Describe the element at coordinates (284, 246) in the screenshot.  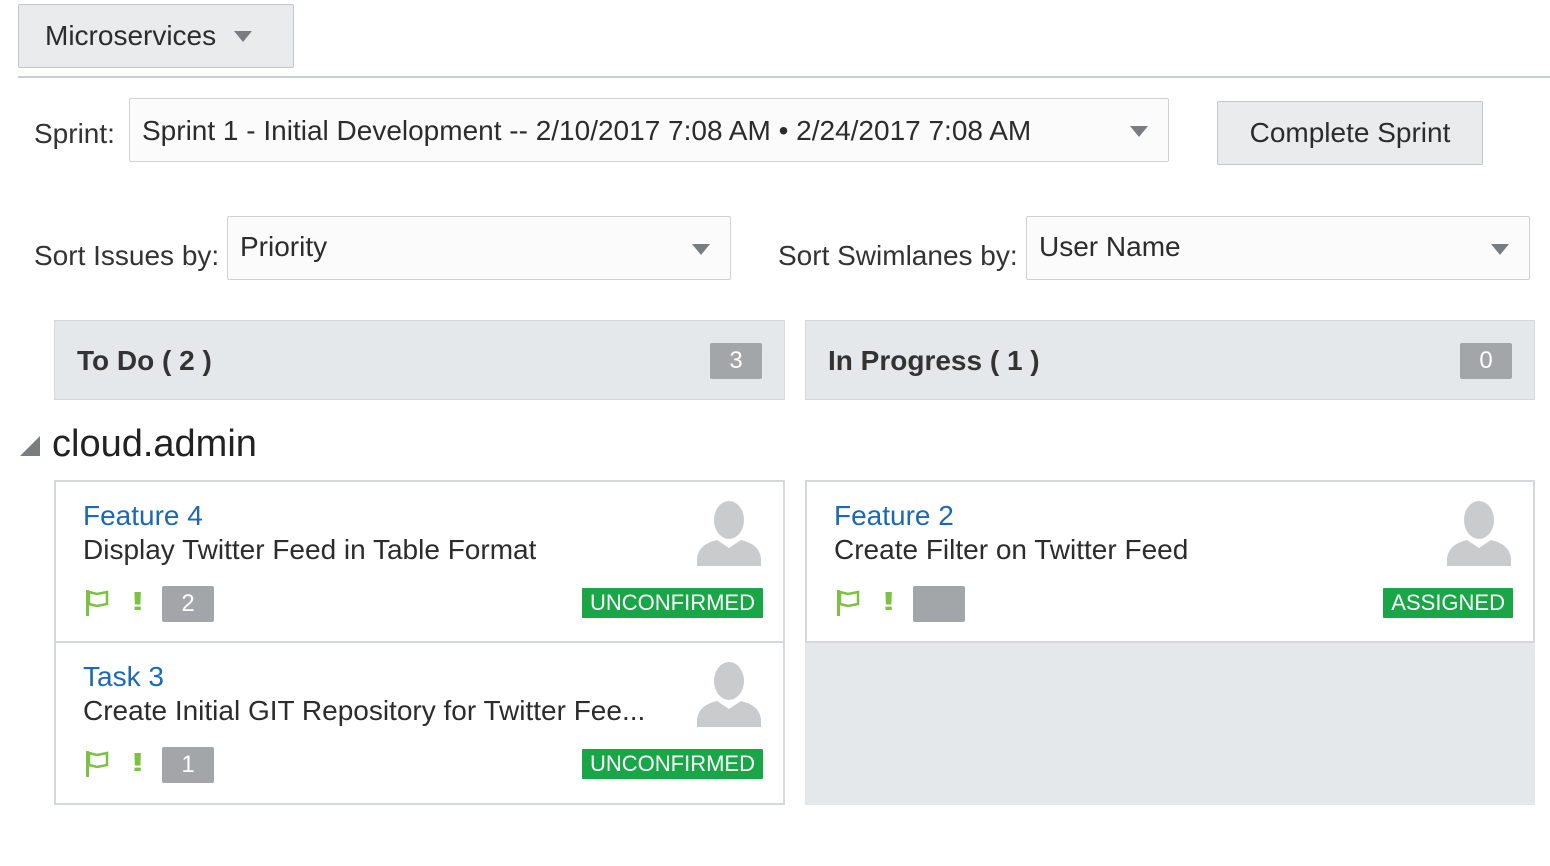
I see `sort-issues-value: Priority` at that location.